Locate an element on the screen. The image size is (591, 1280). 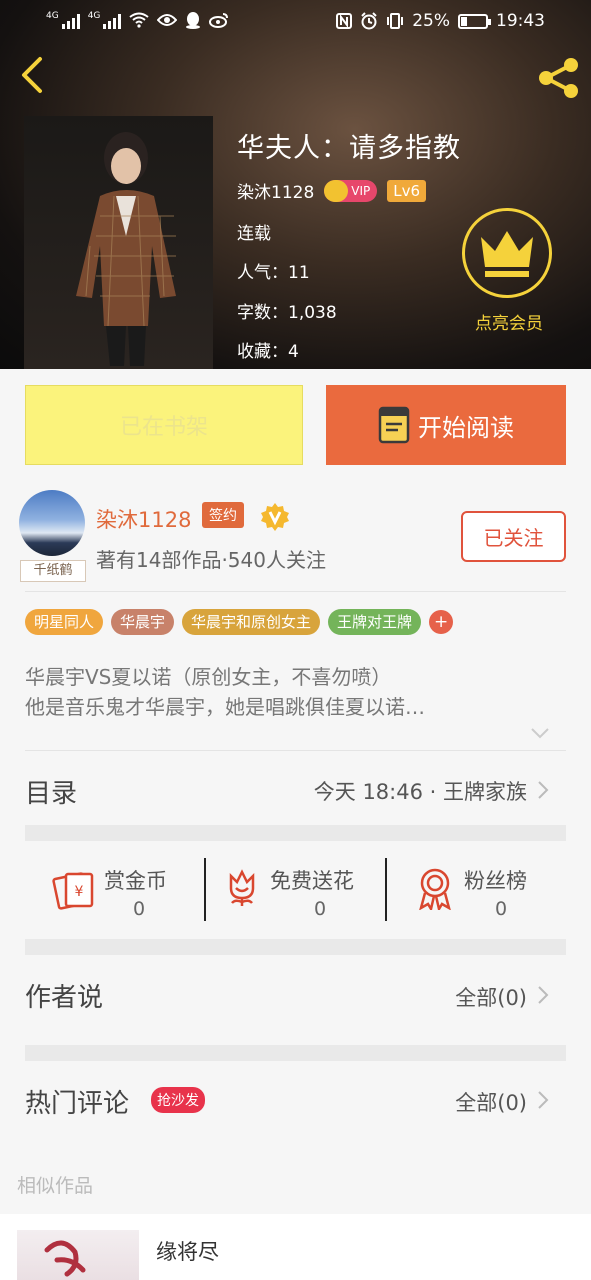
clock: 19:43 is located at coordinates (520, 21).